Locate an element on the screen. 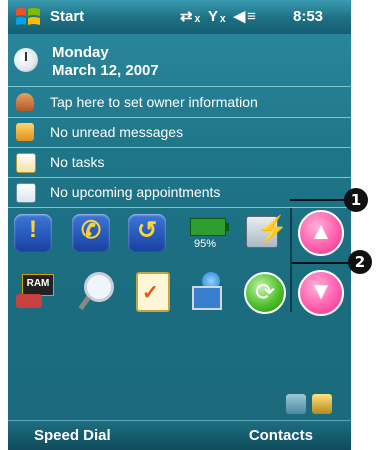 The width and height of the screenshot is (390, 450). clock-icon is located at coordinates (26, 60).